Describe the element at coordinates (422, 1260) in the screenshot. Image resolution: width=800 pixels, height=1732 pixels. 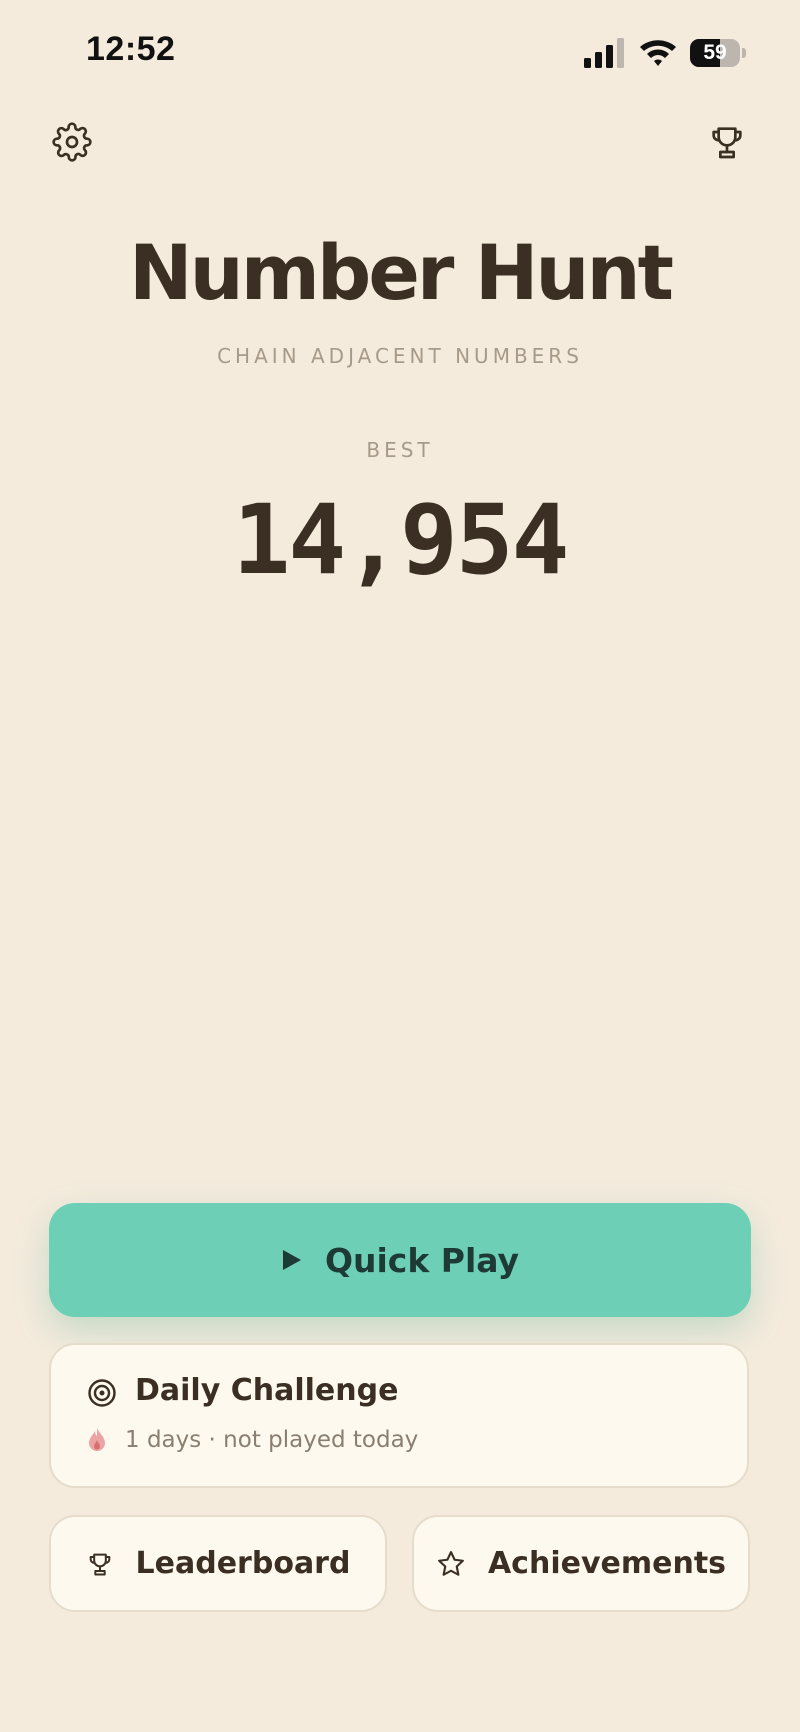
I see `quick-play-label: Quick Play` at that location.